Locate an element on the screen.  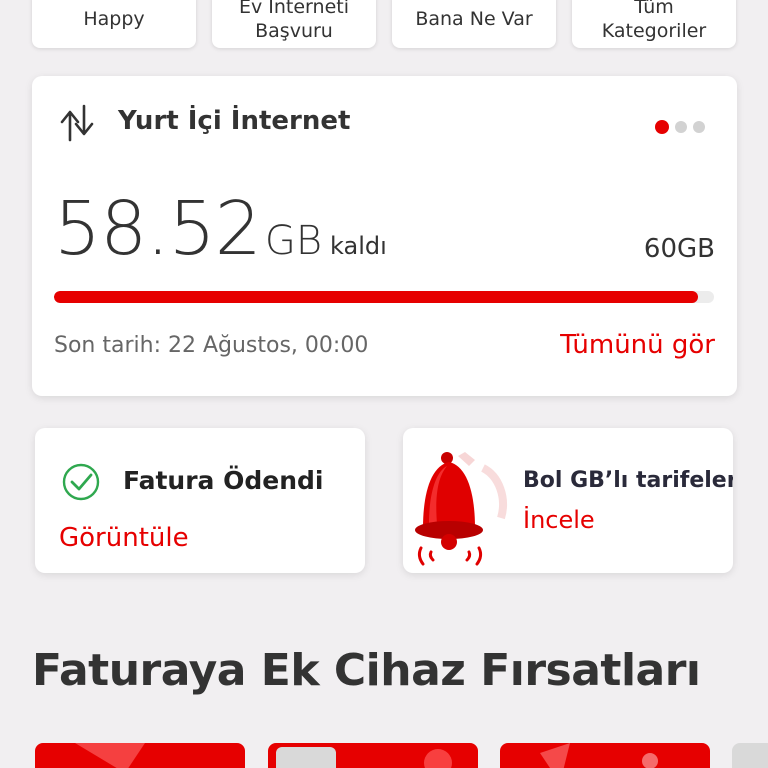
section-title: Faturaya Ek Cihaz Fırsatları is located at coordinates (366, 670).